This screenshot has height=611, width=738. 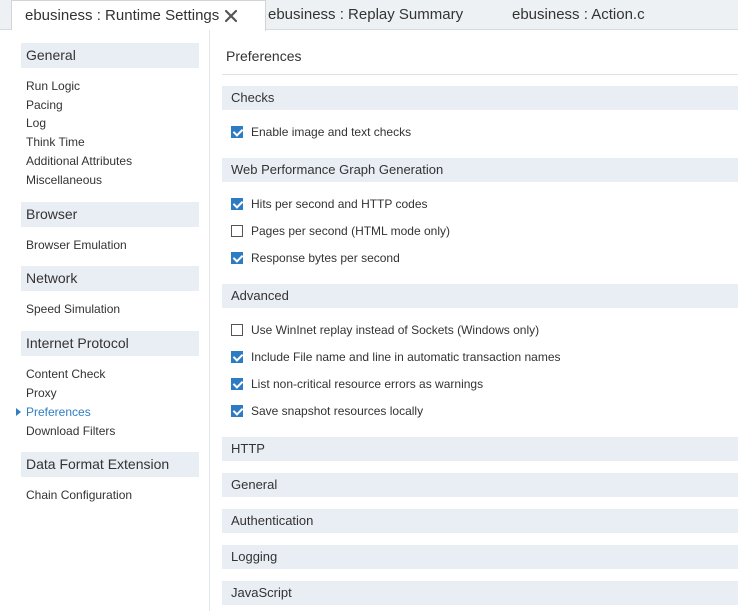 I want to click on tab-replay-summary: ebusiness : Replay Summary, so click(x=365, y=15).